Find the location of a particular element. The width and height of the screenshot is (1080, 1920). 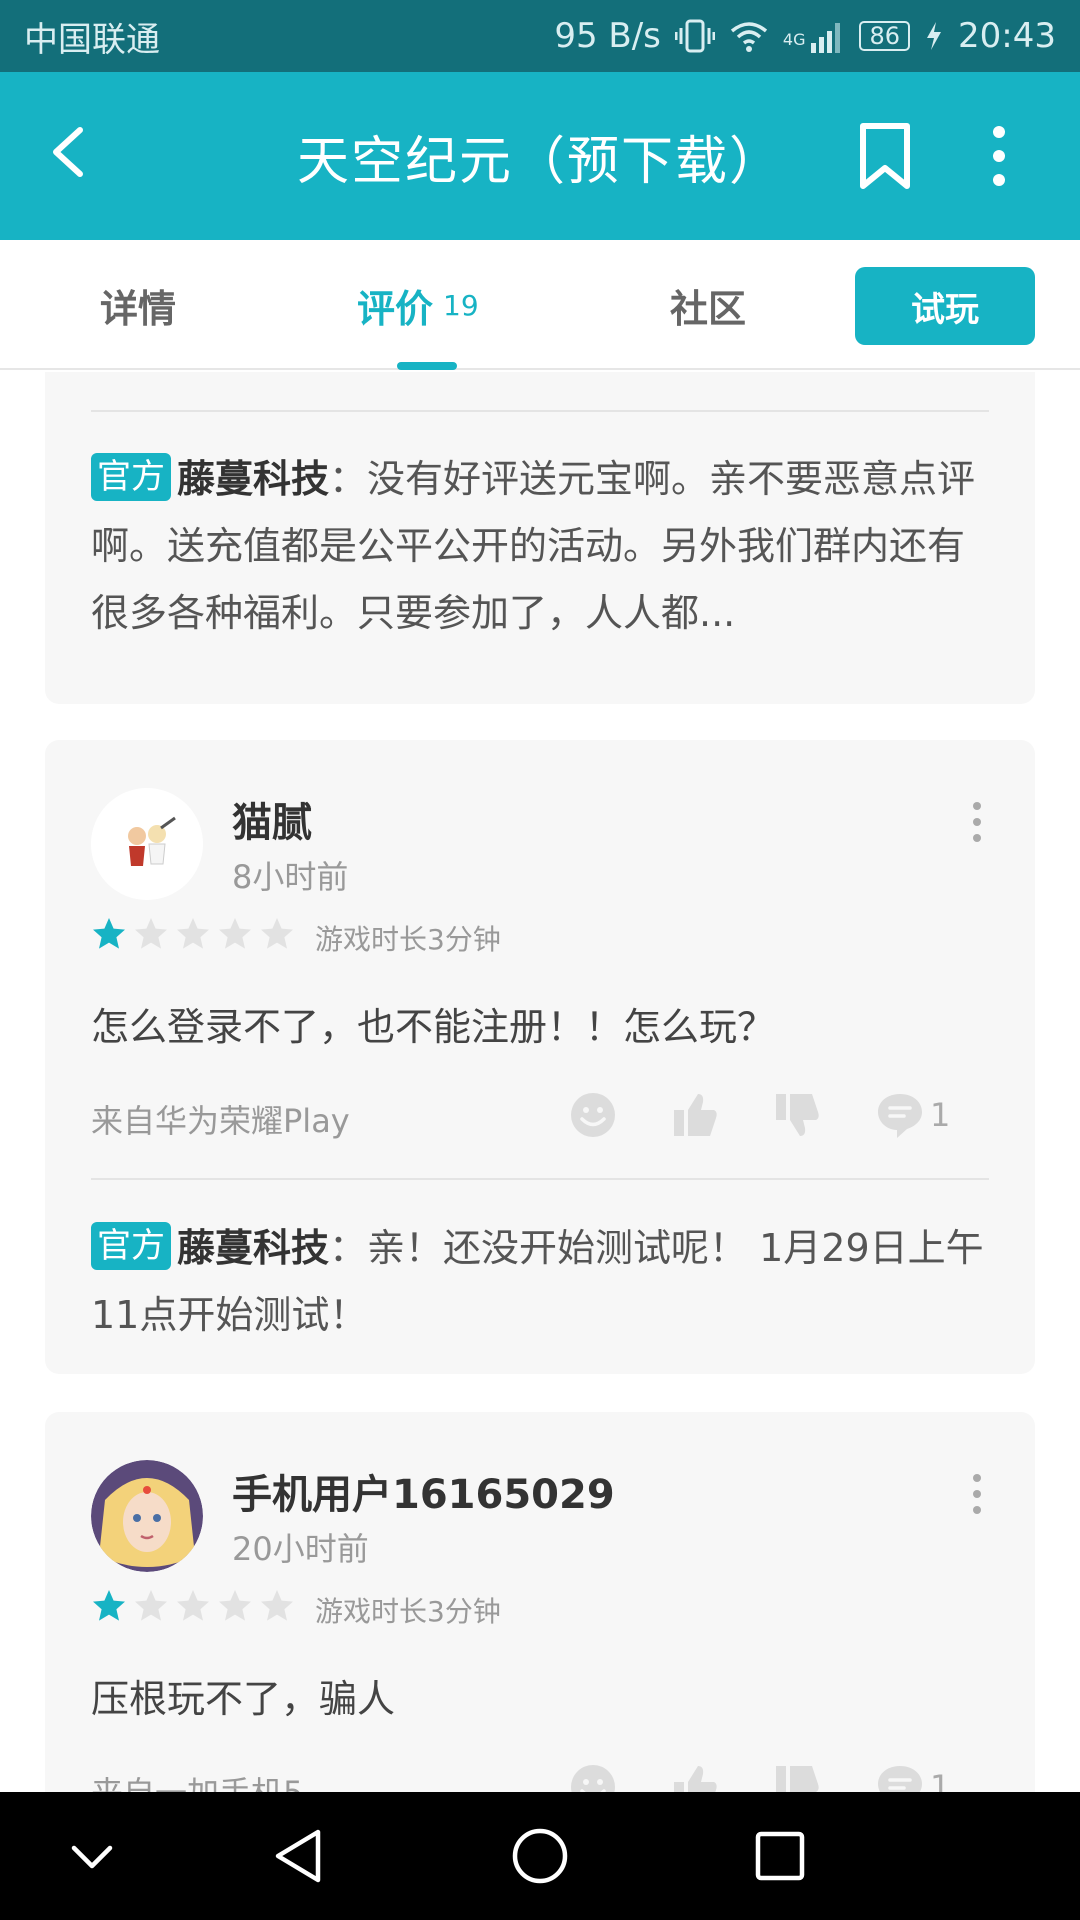

status-icons: 95 B/s 4G 86 20:43 is located at coordinates (805, 36).